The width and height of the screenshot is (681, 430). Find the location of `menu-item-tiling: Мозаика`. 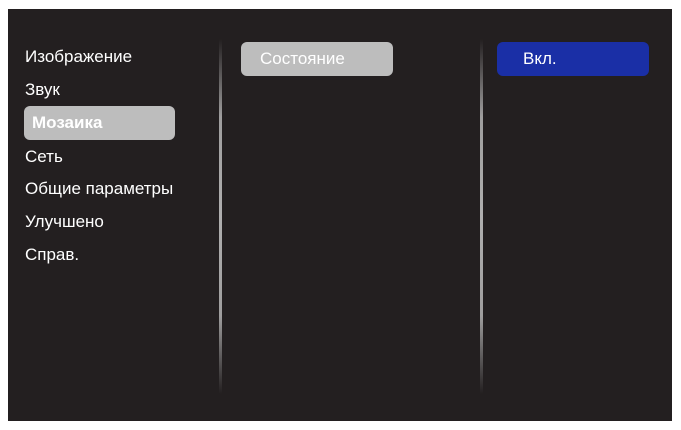

menu-item-tiling: Мозаика is located at coordinates (99, 123).